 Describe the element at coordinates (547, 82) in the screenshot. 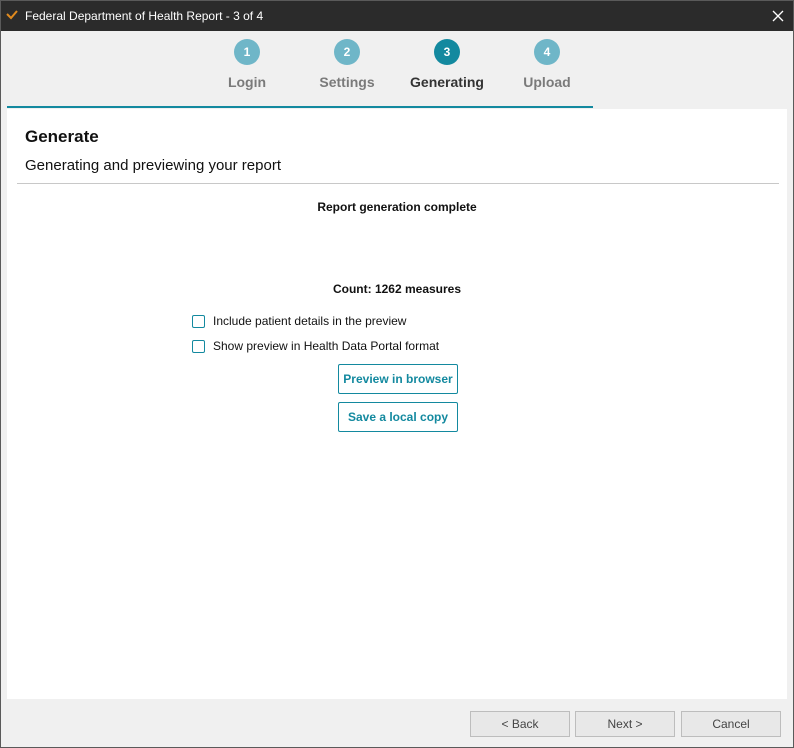

I see `step-label: Upload` at that location.